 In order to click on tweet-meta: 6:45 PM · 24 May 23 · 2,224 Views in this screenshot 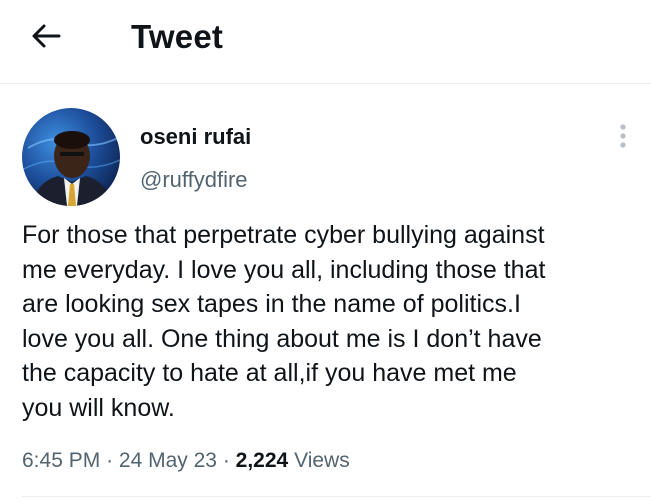, I will do `click(186, 461)`.